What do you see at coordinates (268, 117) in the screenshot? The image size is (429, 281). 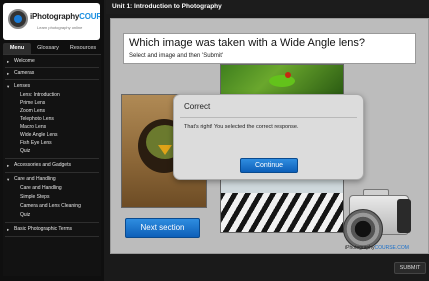 I see `dialog-divider` at bounding box center [268, 117].